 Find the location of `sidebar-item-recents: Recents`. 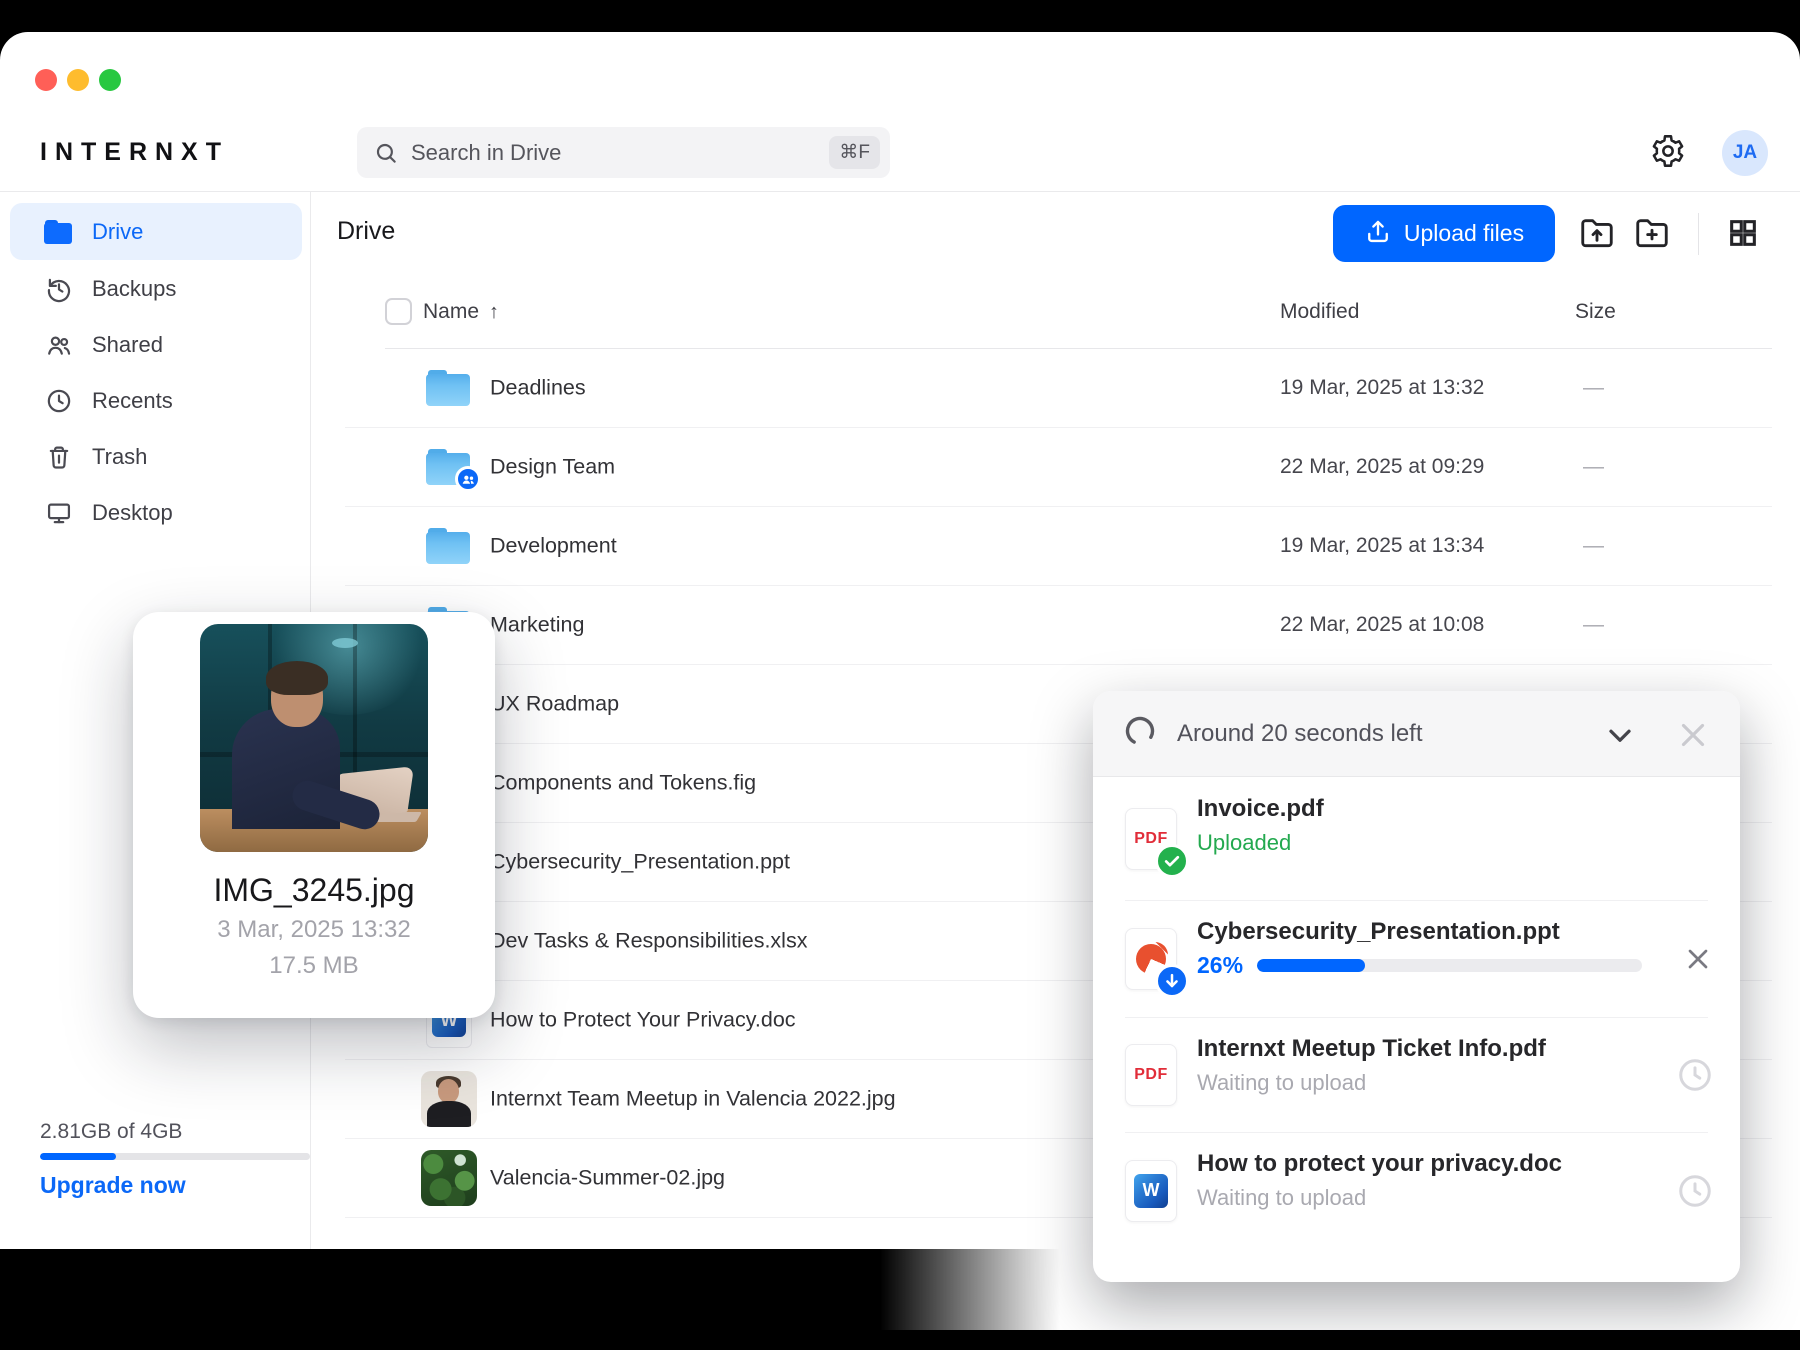

sidebar-item-recents: Recents is located at coordinates (156, 401).